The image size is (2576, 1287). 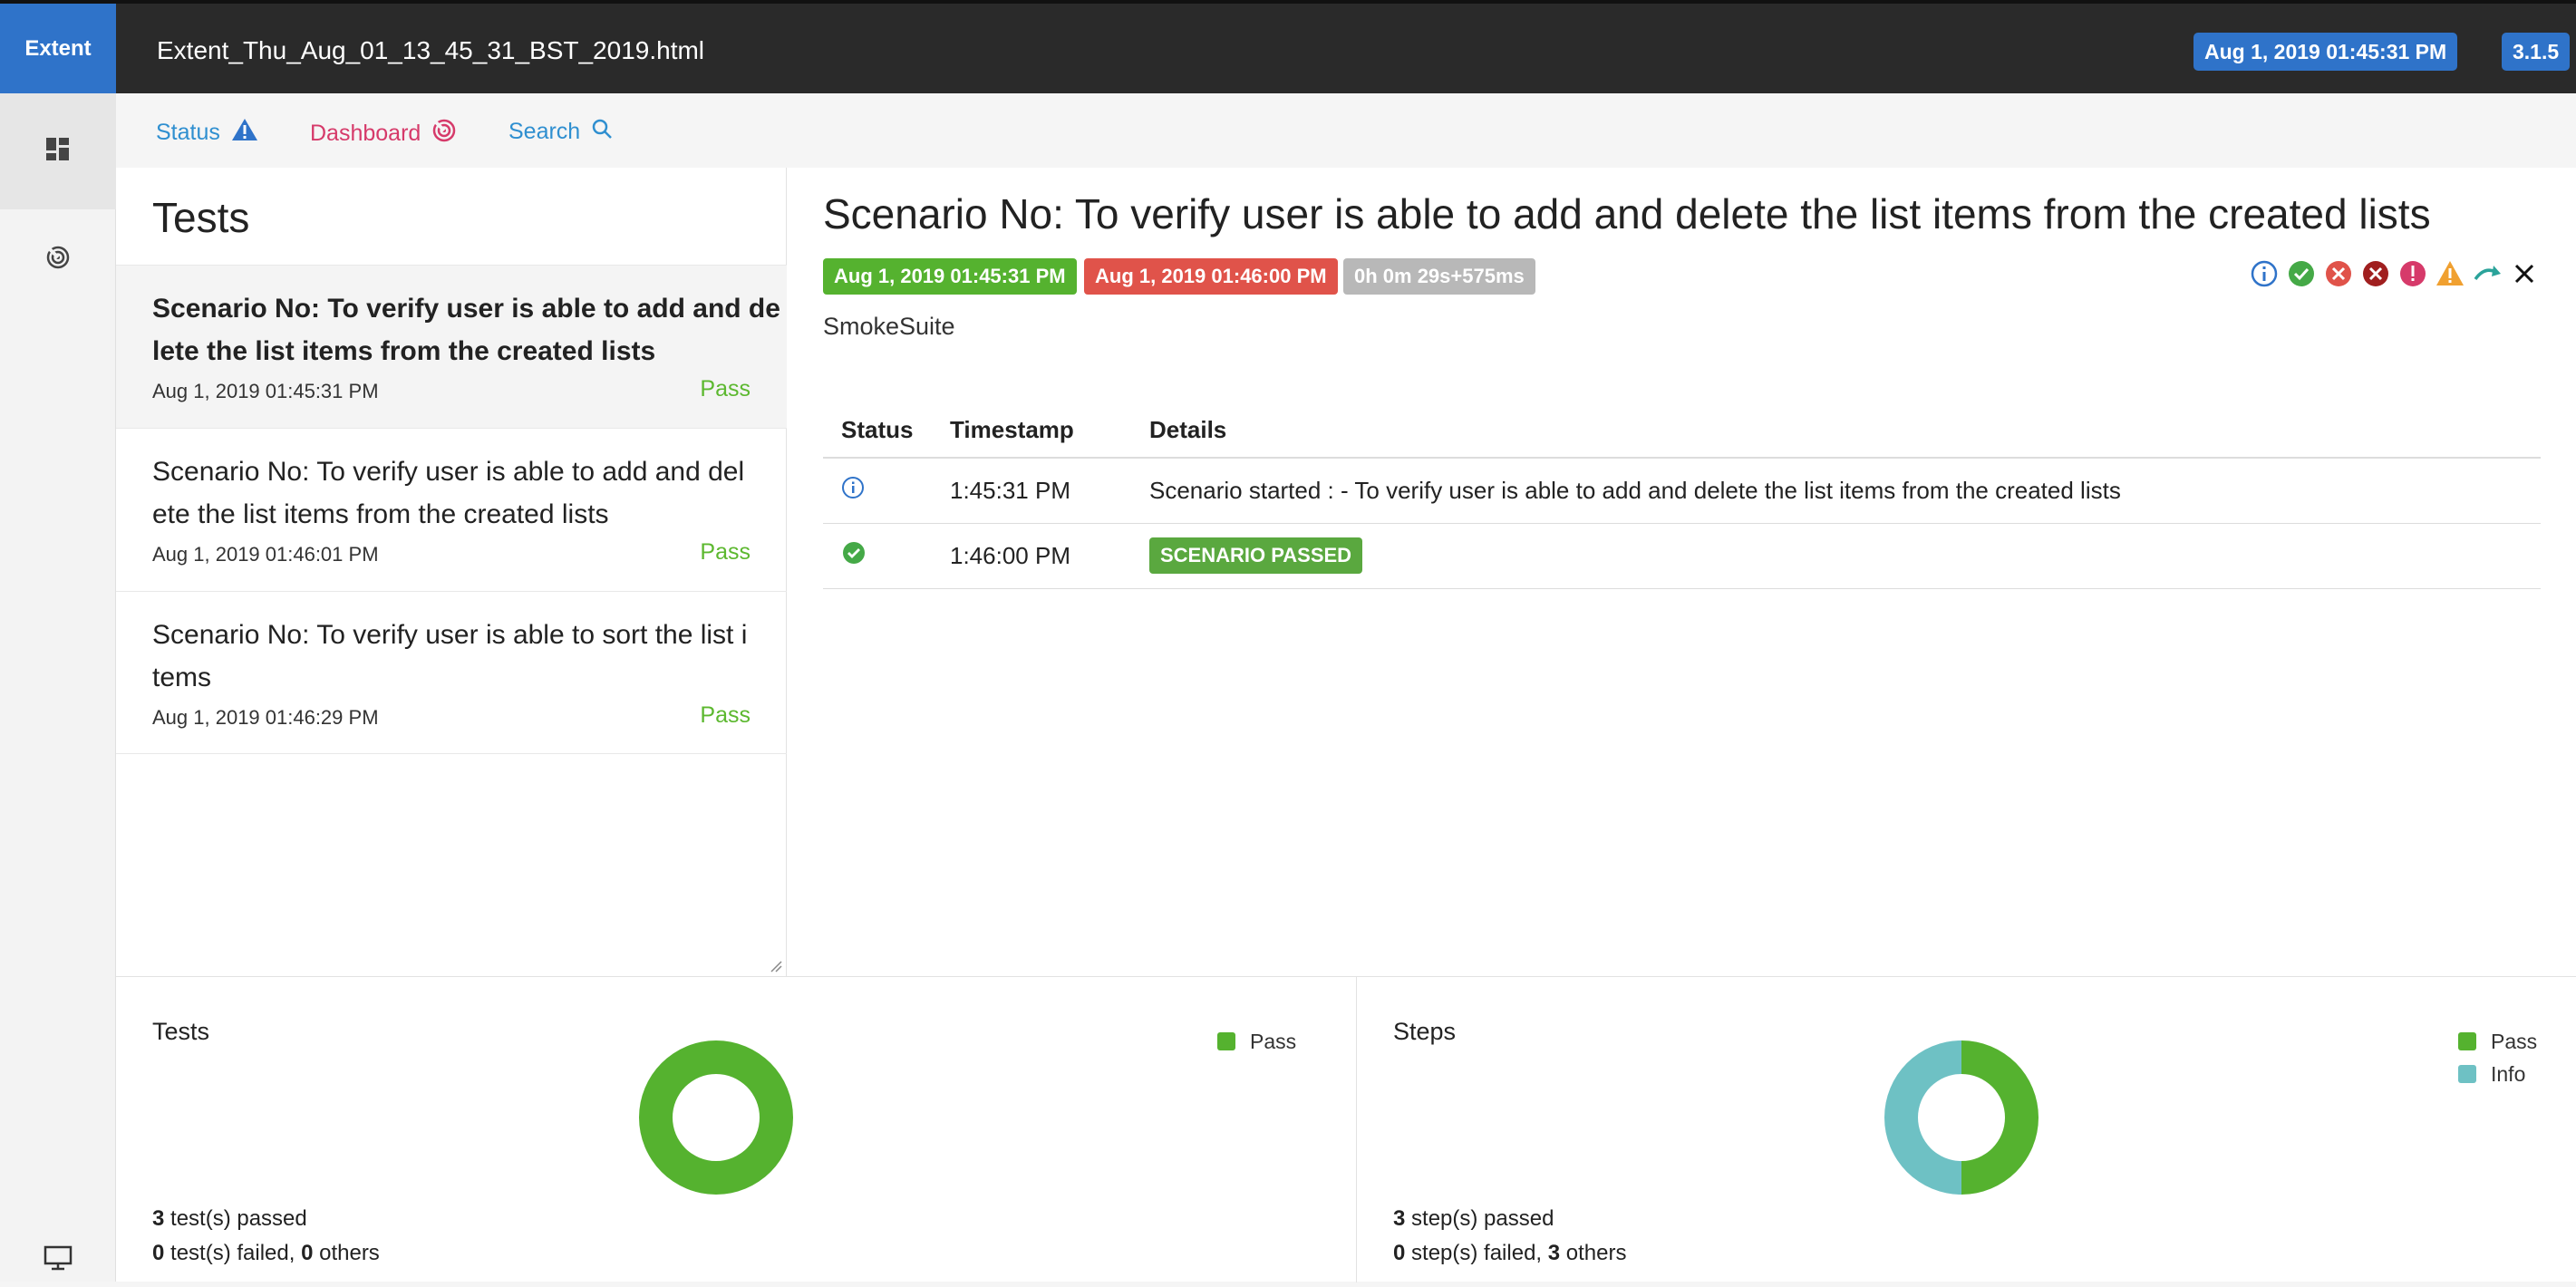 I want to click on steps-passed-count: 3, so click(x=1399, y=1218).